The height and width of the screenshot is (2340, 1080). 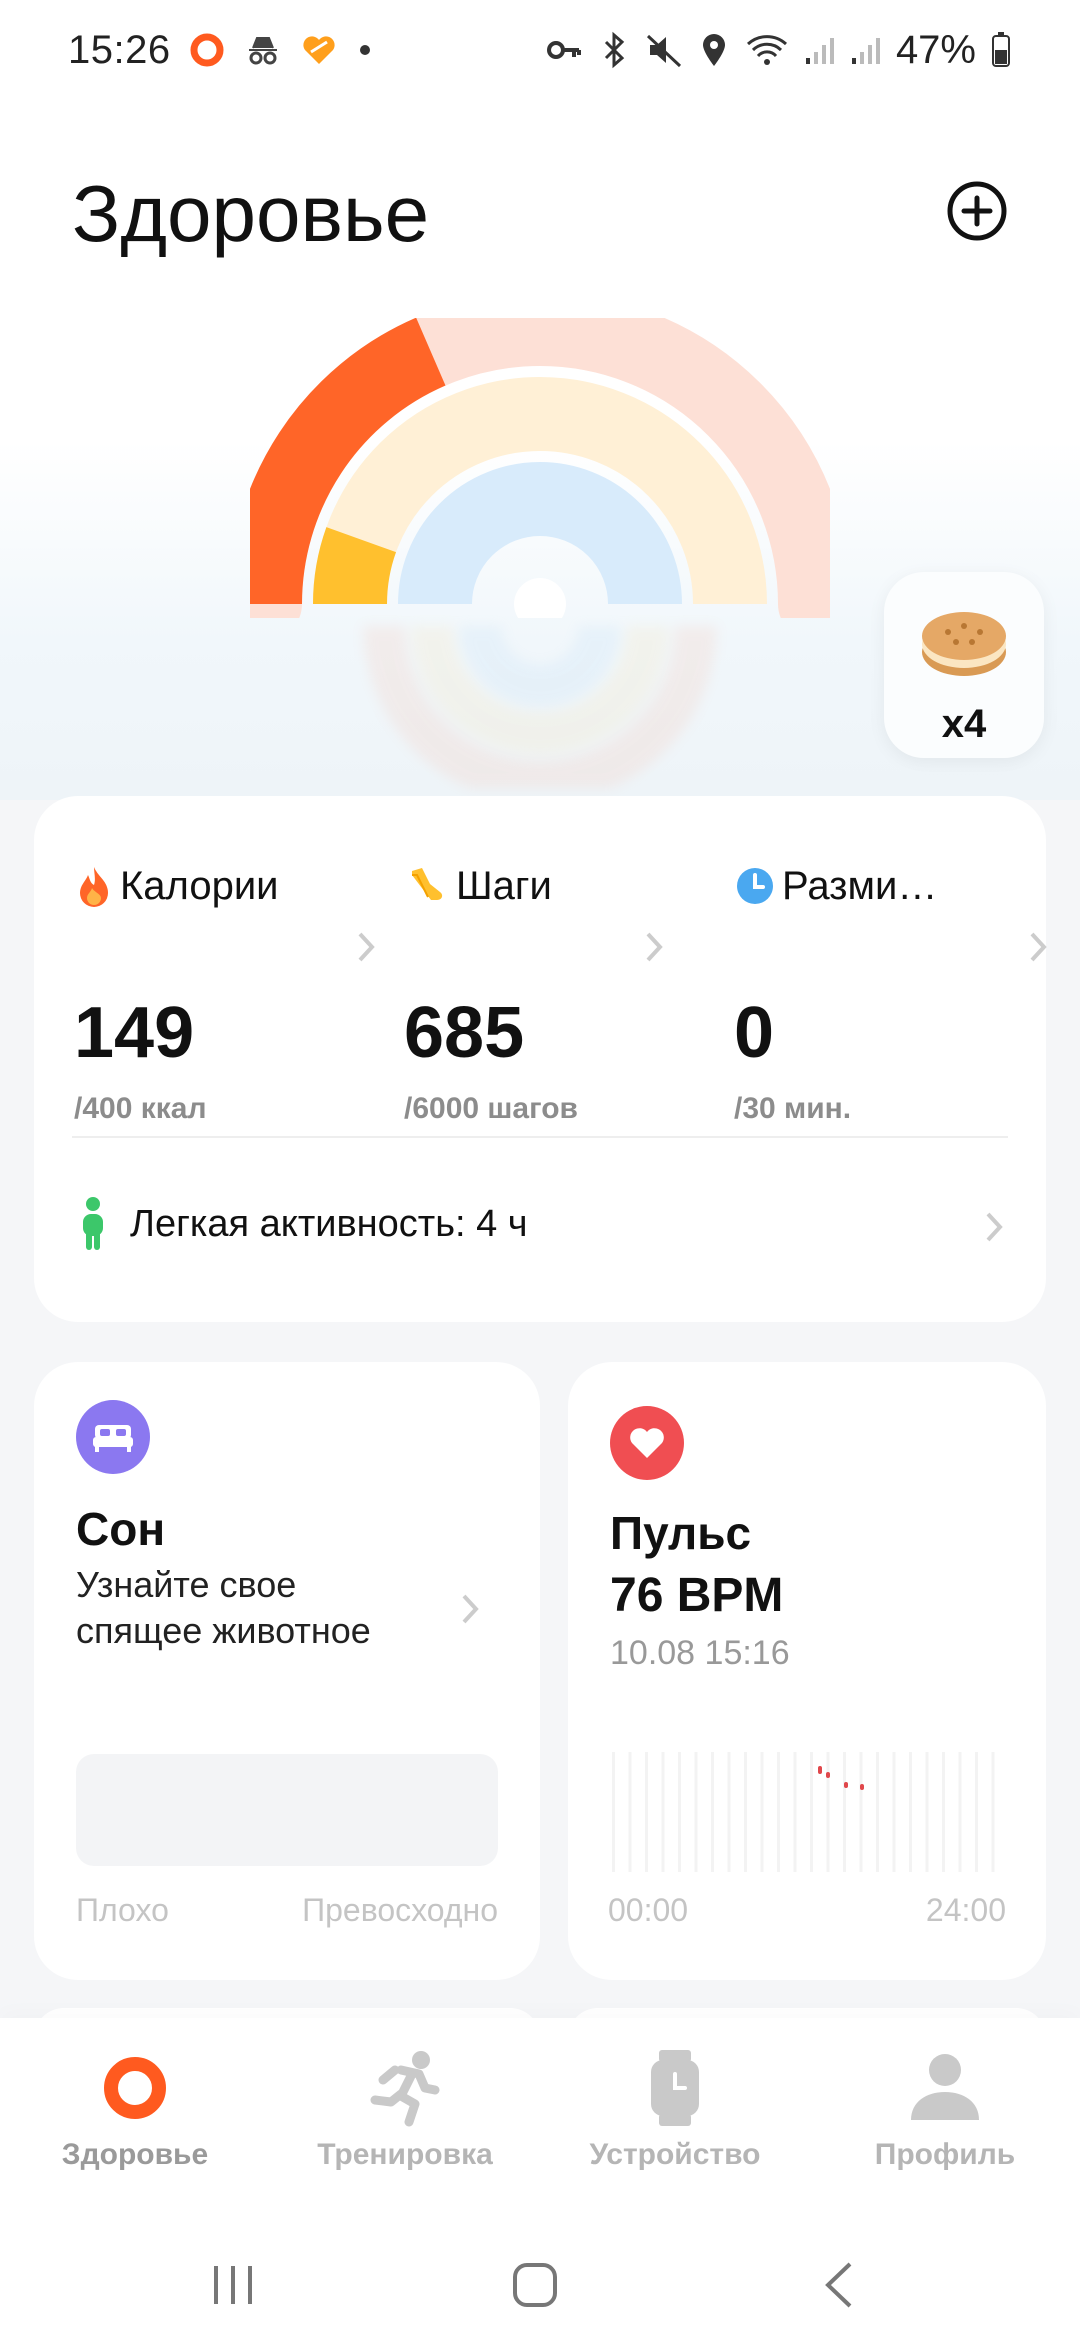 I want to click on back-button, so click(x=840, y=2285).